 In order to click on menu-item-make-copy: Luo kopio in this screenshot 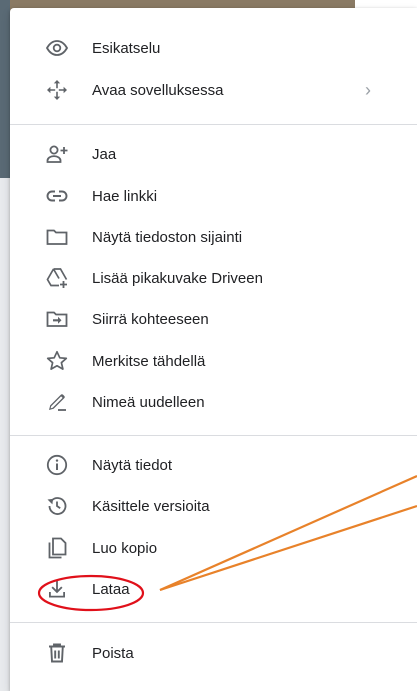, I will do `click(213, 548)`.